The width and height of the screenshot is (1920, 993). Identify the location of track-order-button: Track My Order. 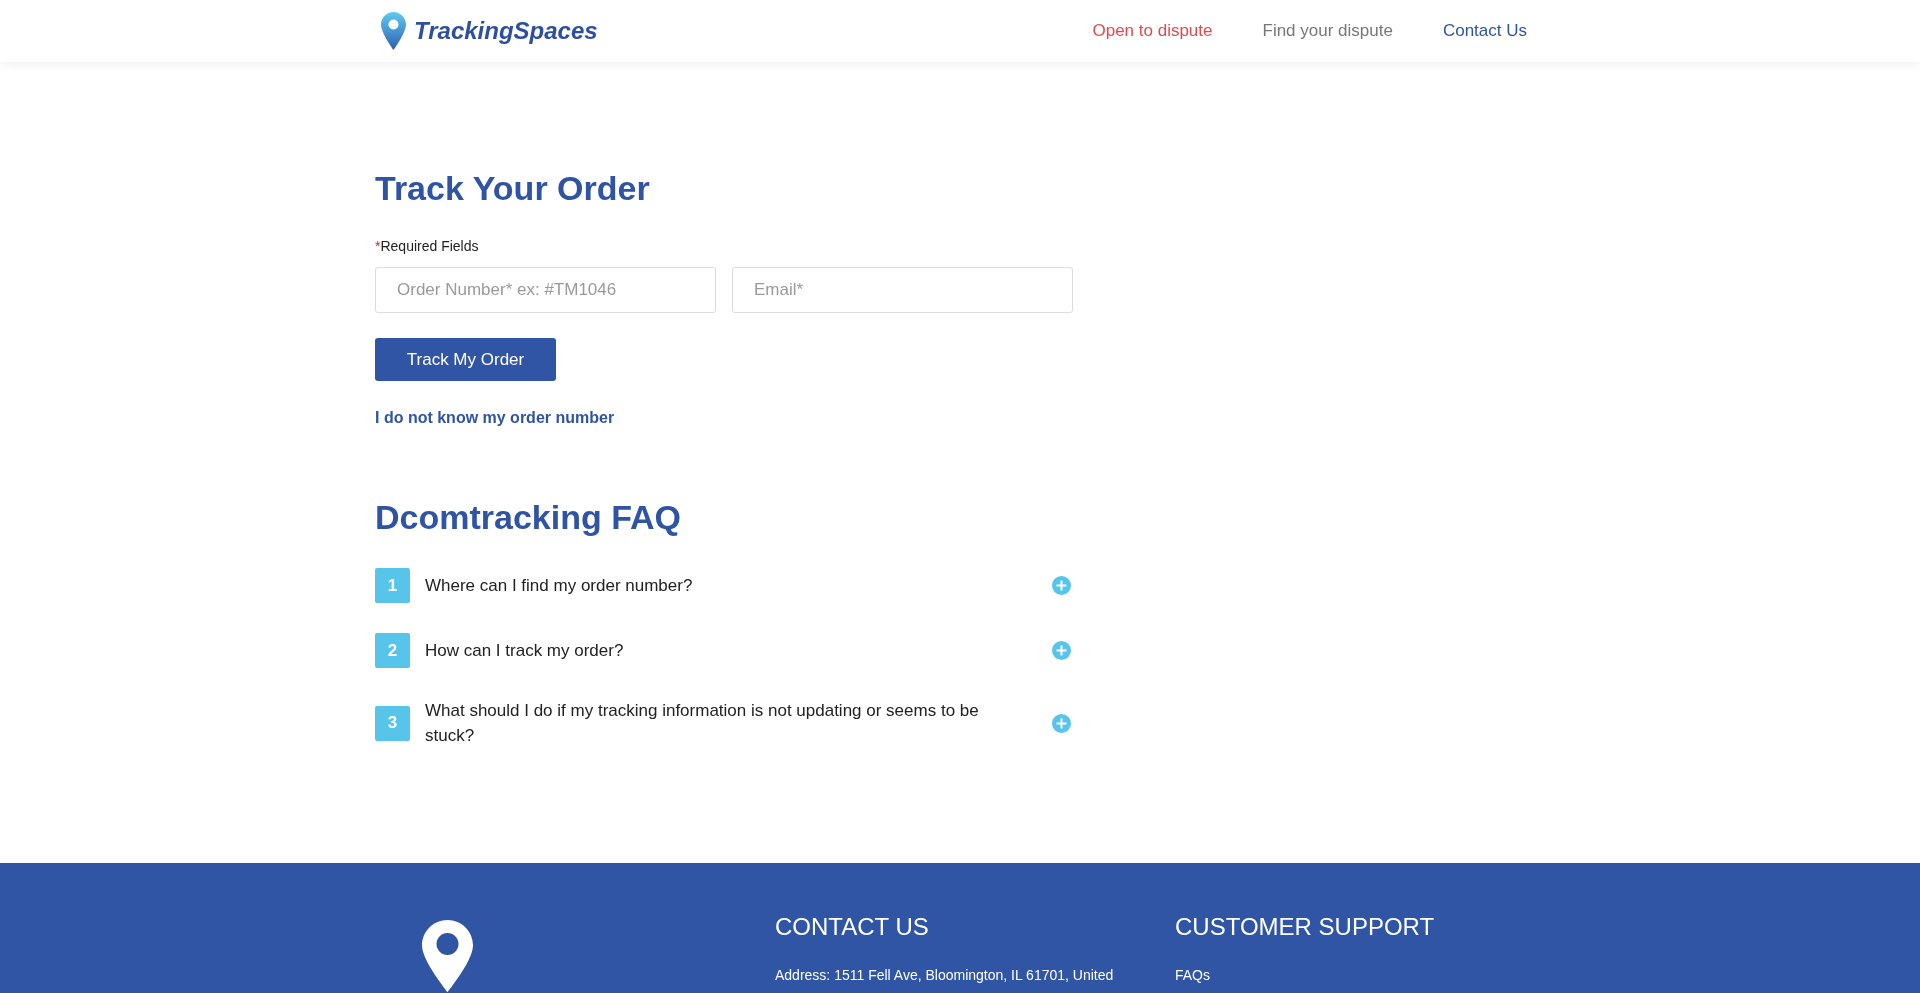
(465, 359).